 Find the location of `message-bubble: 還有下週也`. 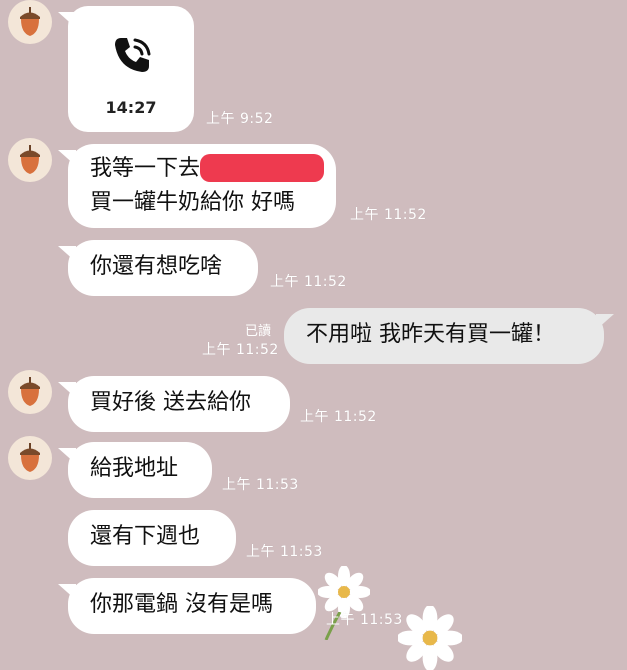

message-bubble: 還有下週也 is located at coordinates (152, 538).